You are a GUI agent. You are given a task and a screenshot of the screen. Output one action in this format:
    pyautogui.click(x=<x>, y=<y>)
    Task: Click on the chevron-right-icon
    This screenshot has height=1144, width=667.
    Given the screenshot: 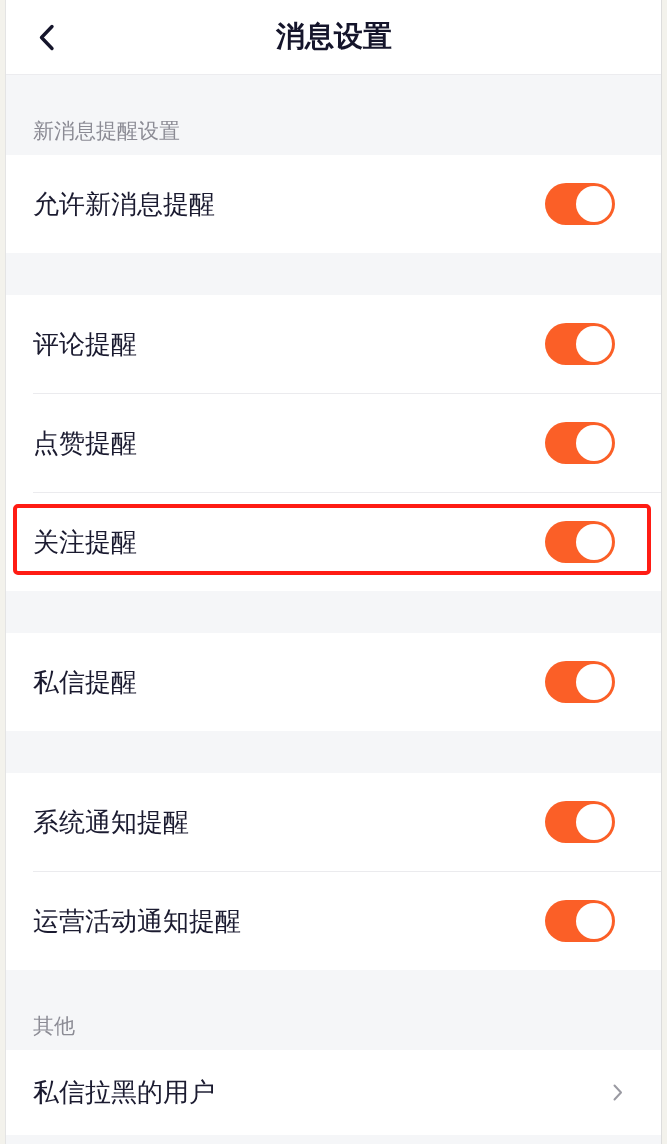 What is the action you would take?
    pyautogui.click(x=618, y=1092)
    